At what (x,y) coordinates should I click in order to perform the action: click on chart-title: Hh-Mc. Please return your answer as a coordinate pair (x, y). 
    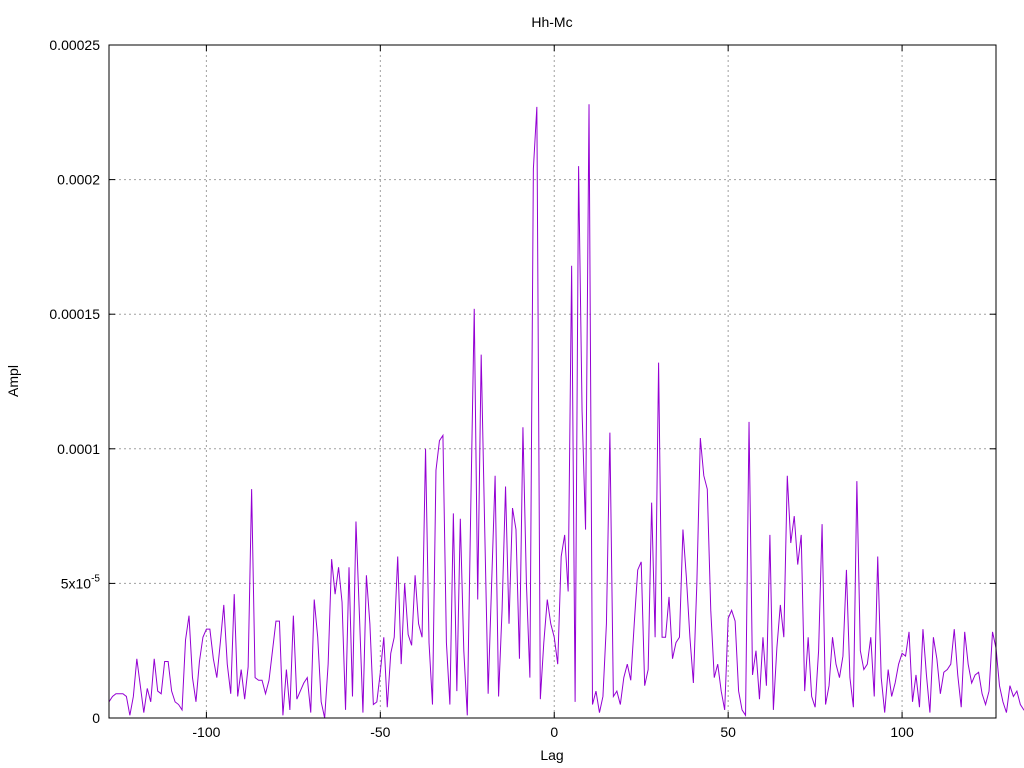
    Looking at the image, I should click on (551, 22).